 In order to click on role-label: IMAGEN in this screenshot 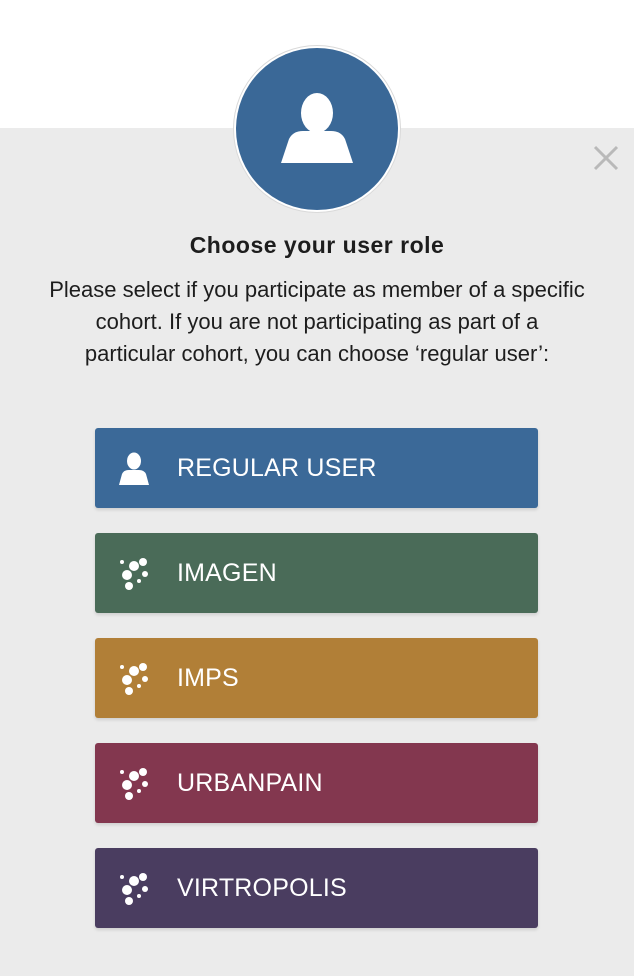, I will do `click(227, 573)`.